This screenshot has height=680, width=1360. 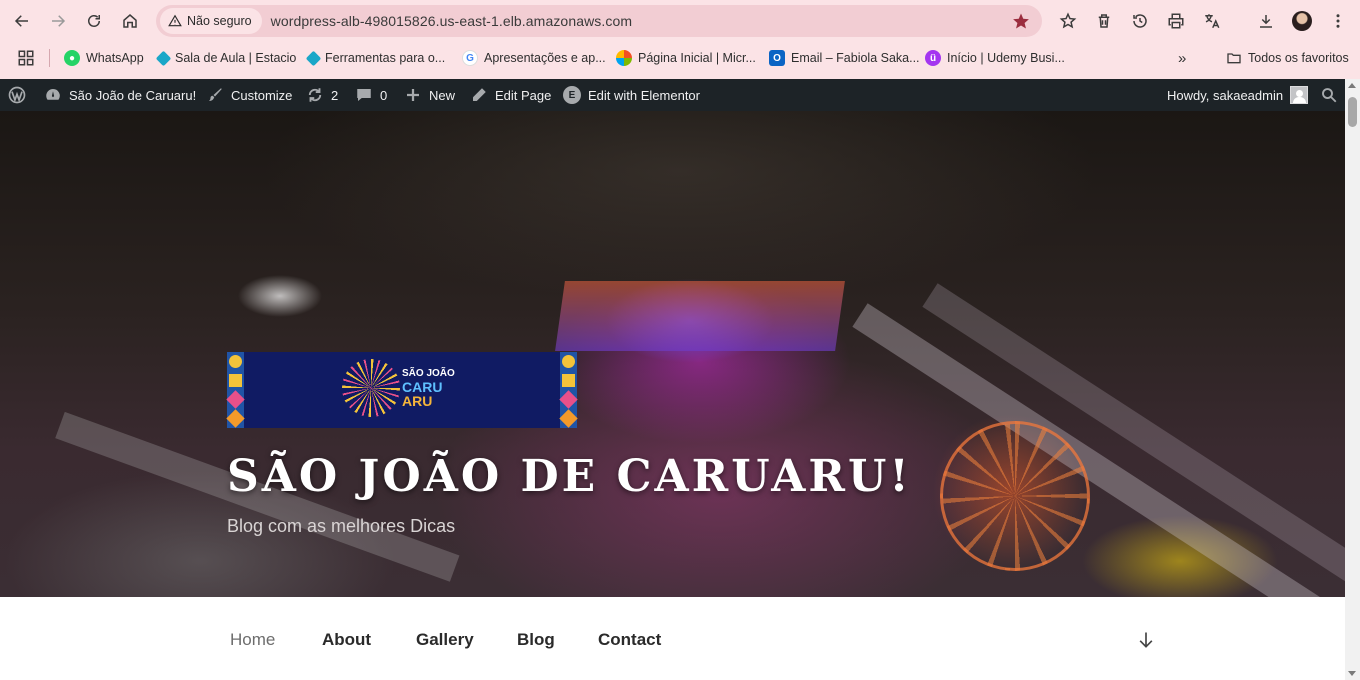 What do you see at coordinates (568, 390) in the screenshot?
I see `logo-border-right` at bounding box center [568, 390].